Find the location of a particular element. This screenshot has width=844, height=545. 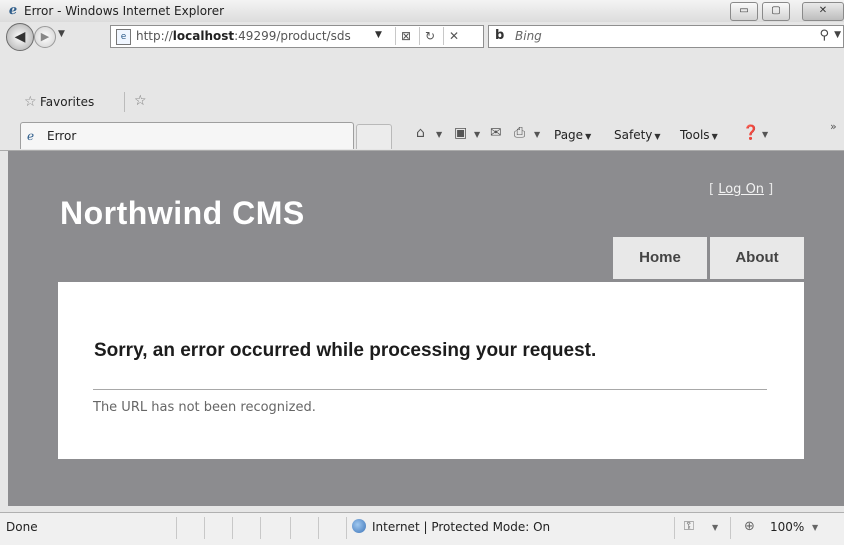

login-display: [ Log On ] is located at coordinates (741, 189).